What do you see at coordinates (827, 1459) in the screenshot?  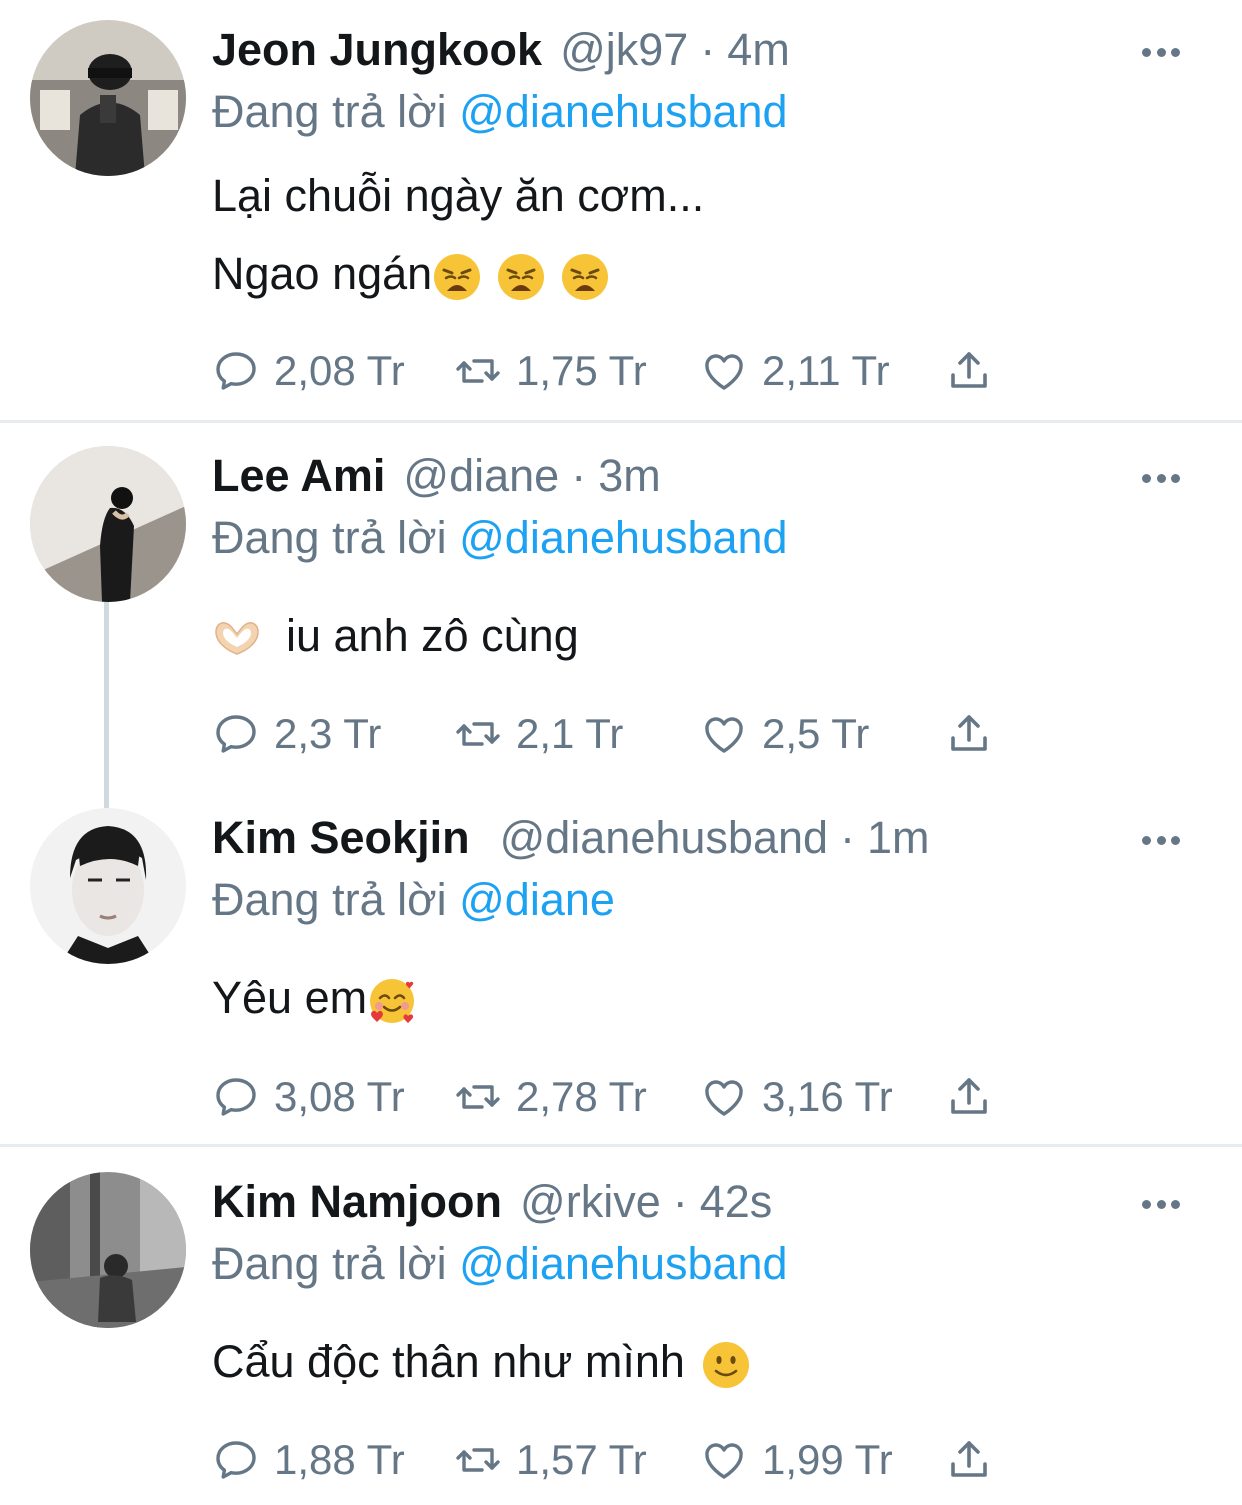 I see `like-count: 1,99 Tr` at bounding box center [827, 1459].